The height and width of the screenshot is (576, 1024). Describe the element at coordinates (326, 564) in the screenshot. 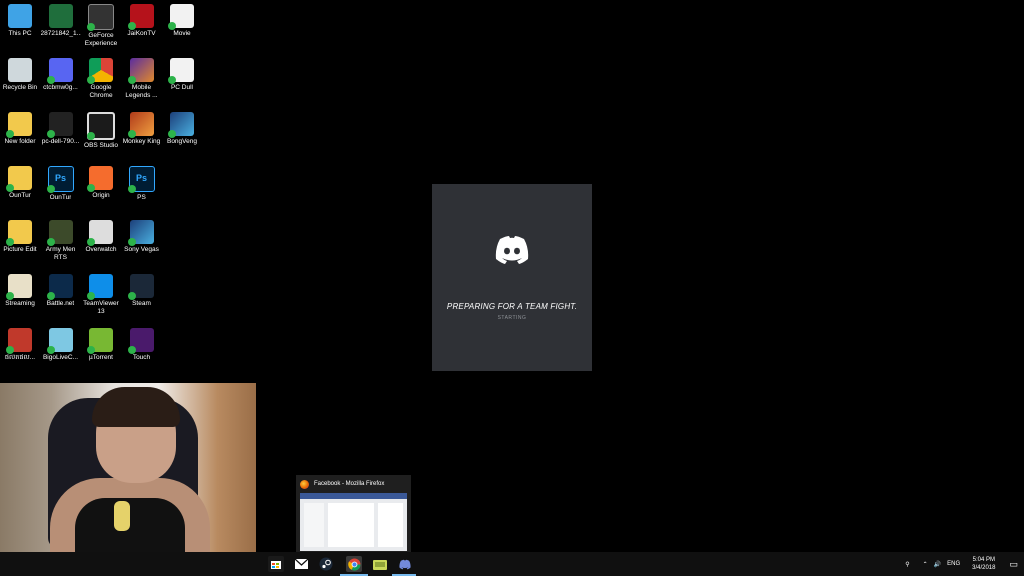

I see `steam-icon` at that location.